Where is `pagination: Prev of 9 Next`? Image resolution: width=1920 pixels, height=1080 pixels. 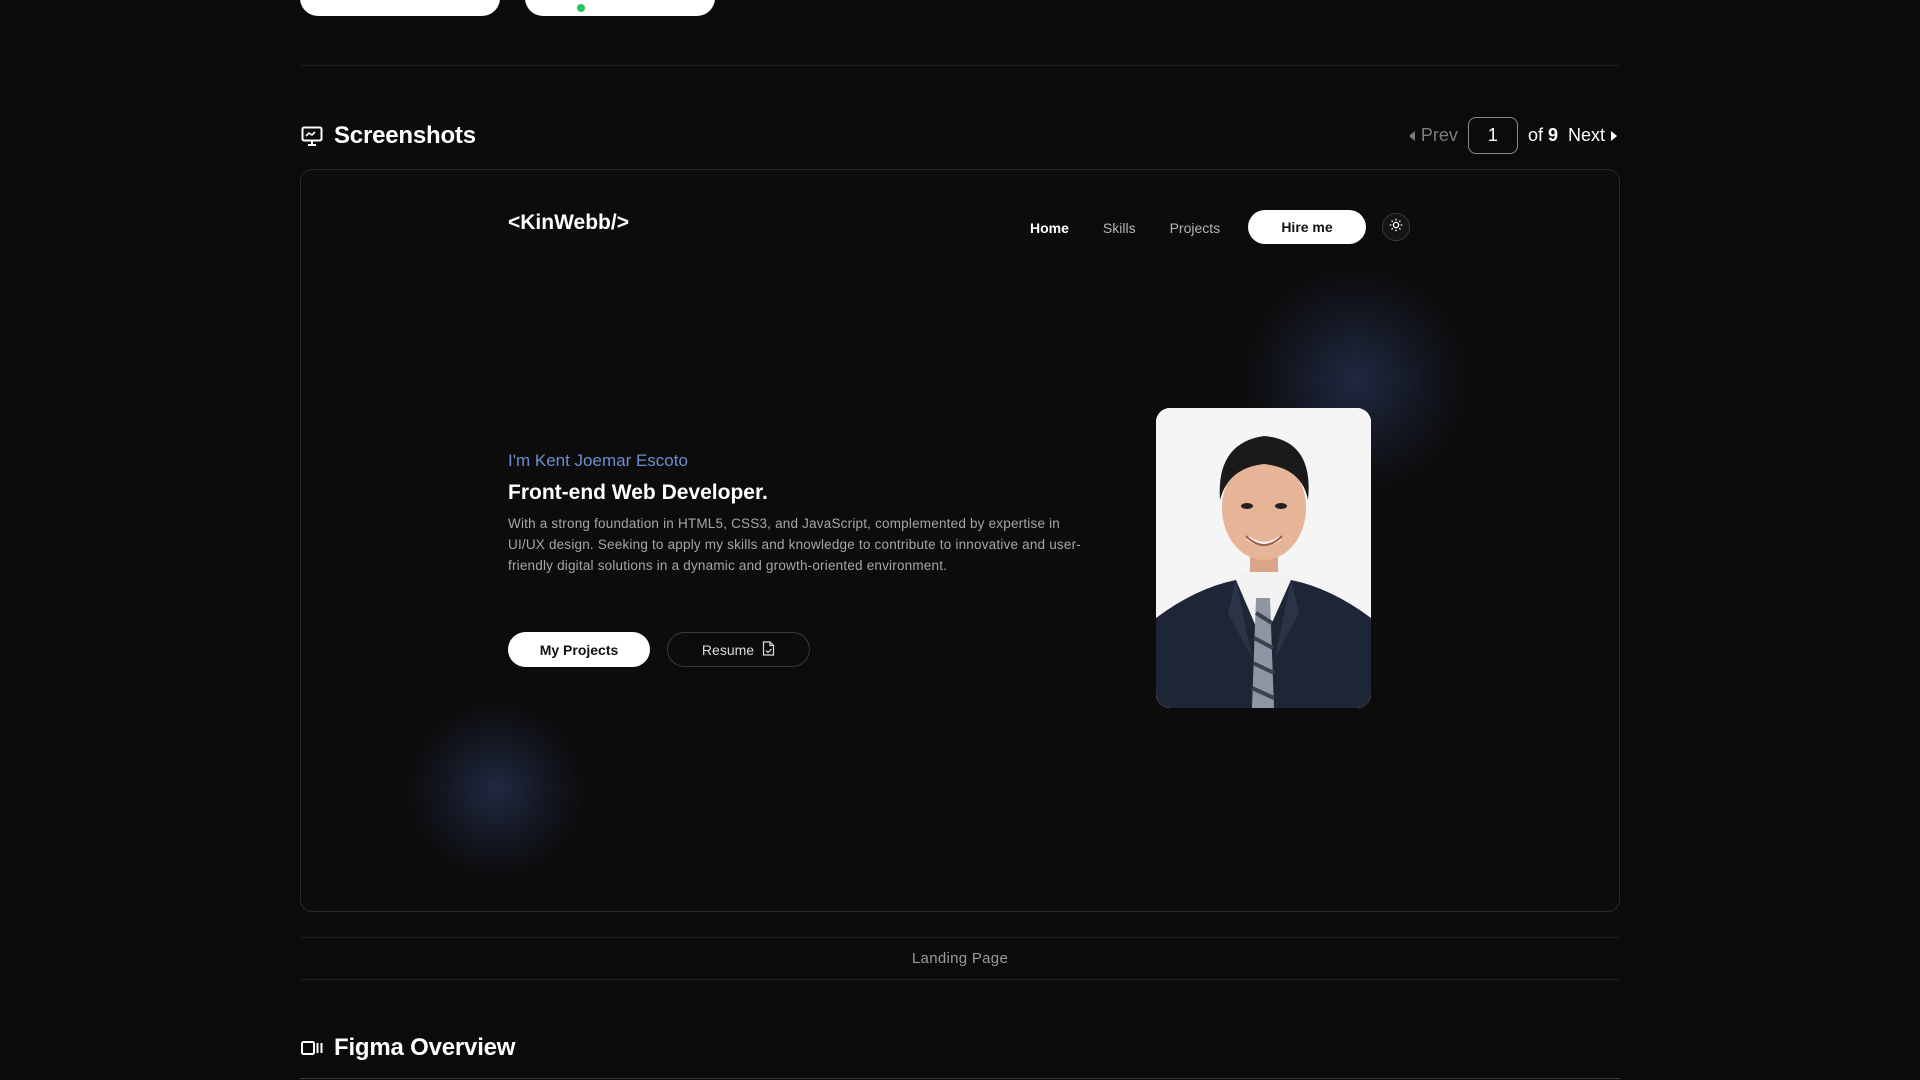 pagination: Prev of 9 Next is located at coordinates (1512, 135).